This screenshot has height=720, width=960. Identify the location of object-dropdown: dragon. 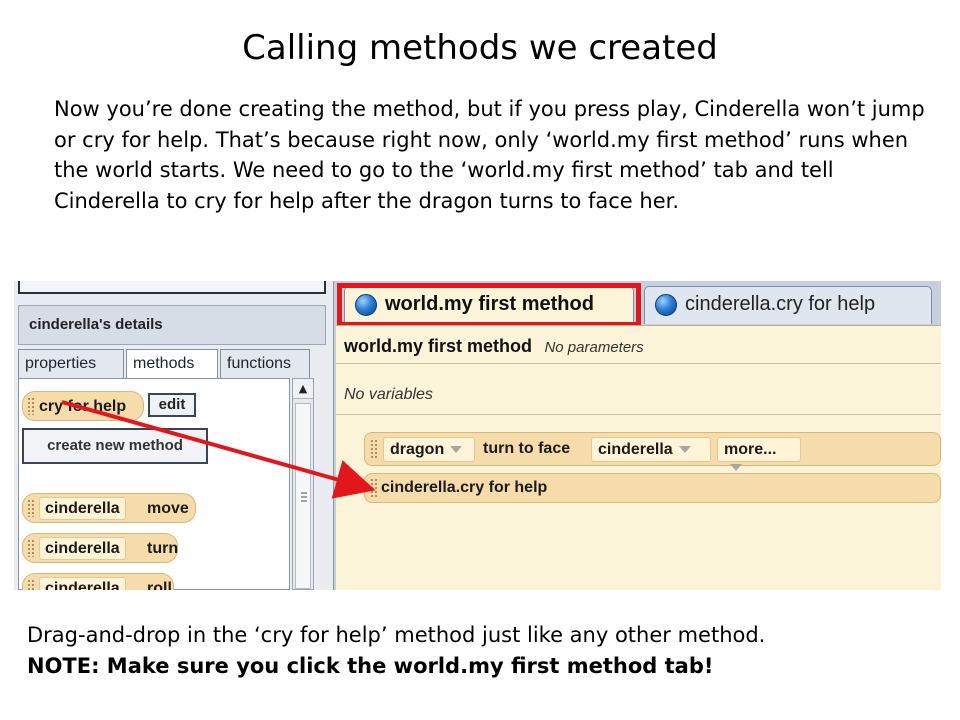
(429, 449).